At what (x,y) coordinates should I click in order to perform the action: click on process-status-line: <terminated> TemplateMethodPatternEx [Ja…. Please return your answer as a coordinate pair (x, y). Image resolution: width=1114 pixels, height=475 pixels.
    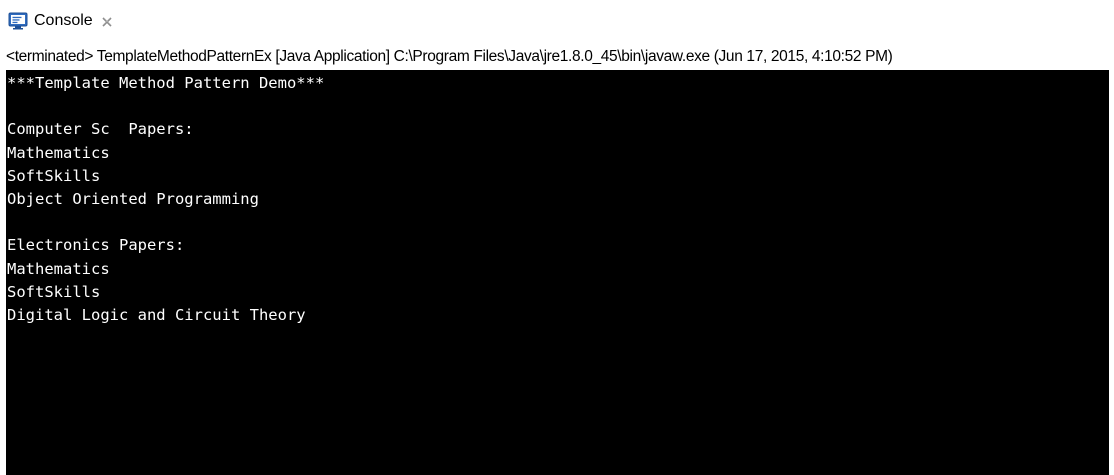
    Looking at the image, I should click on (449, 56).